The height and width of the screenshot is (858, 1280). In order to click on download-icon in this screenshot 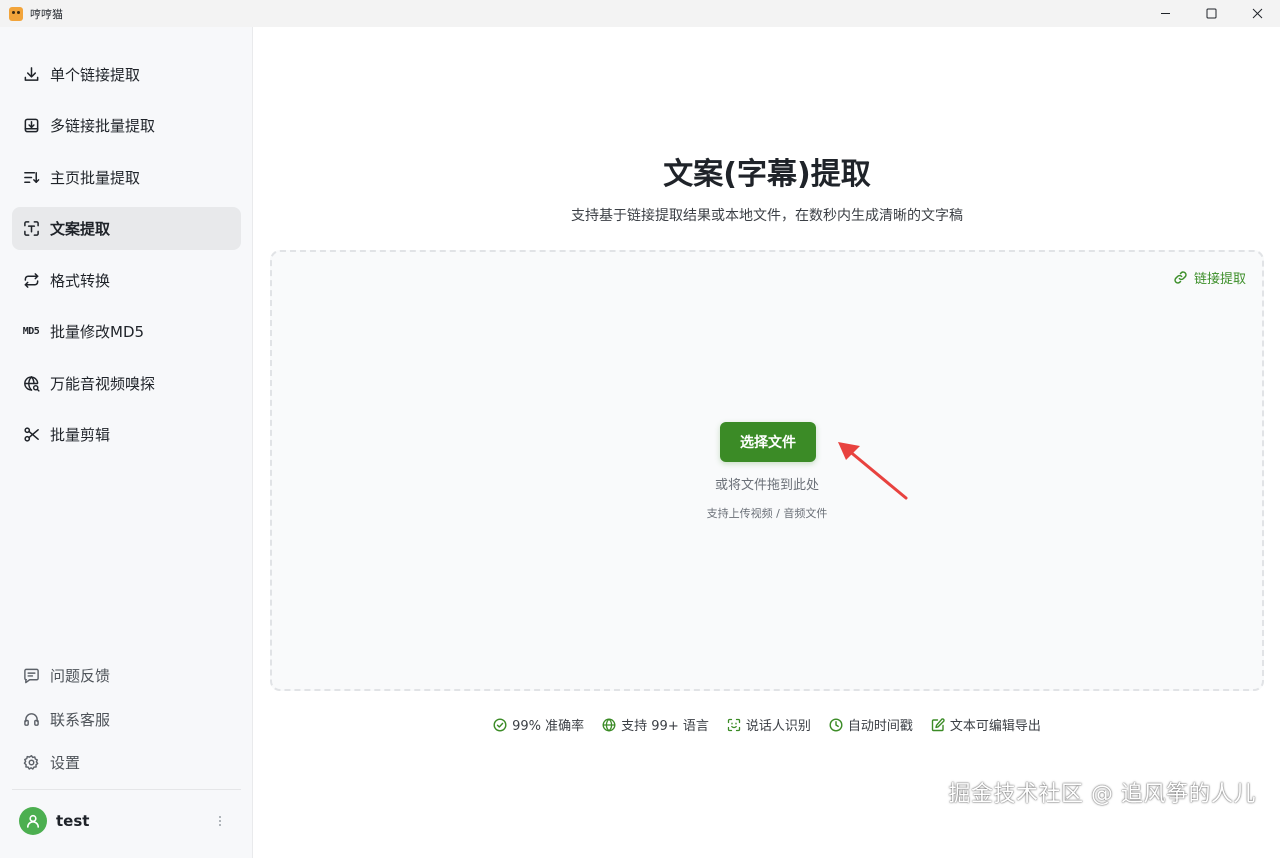, I will do `click(31, 75)`.